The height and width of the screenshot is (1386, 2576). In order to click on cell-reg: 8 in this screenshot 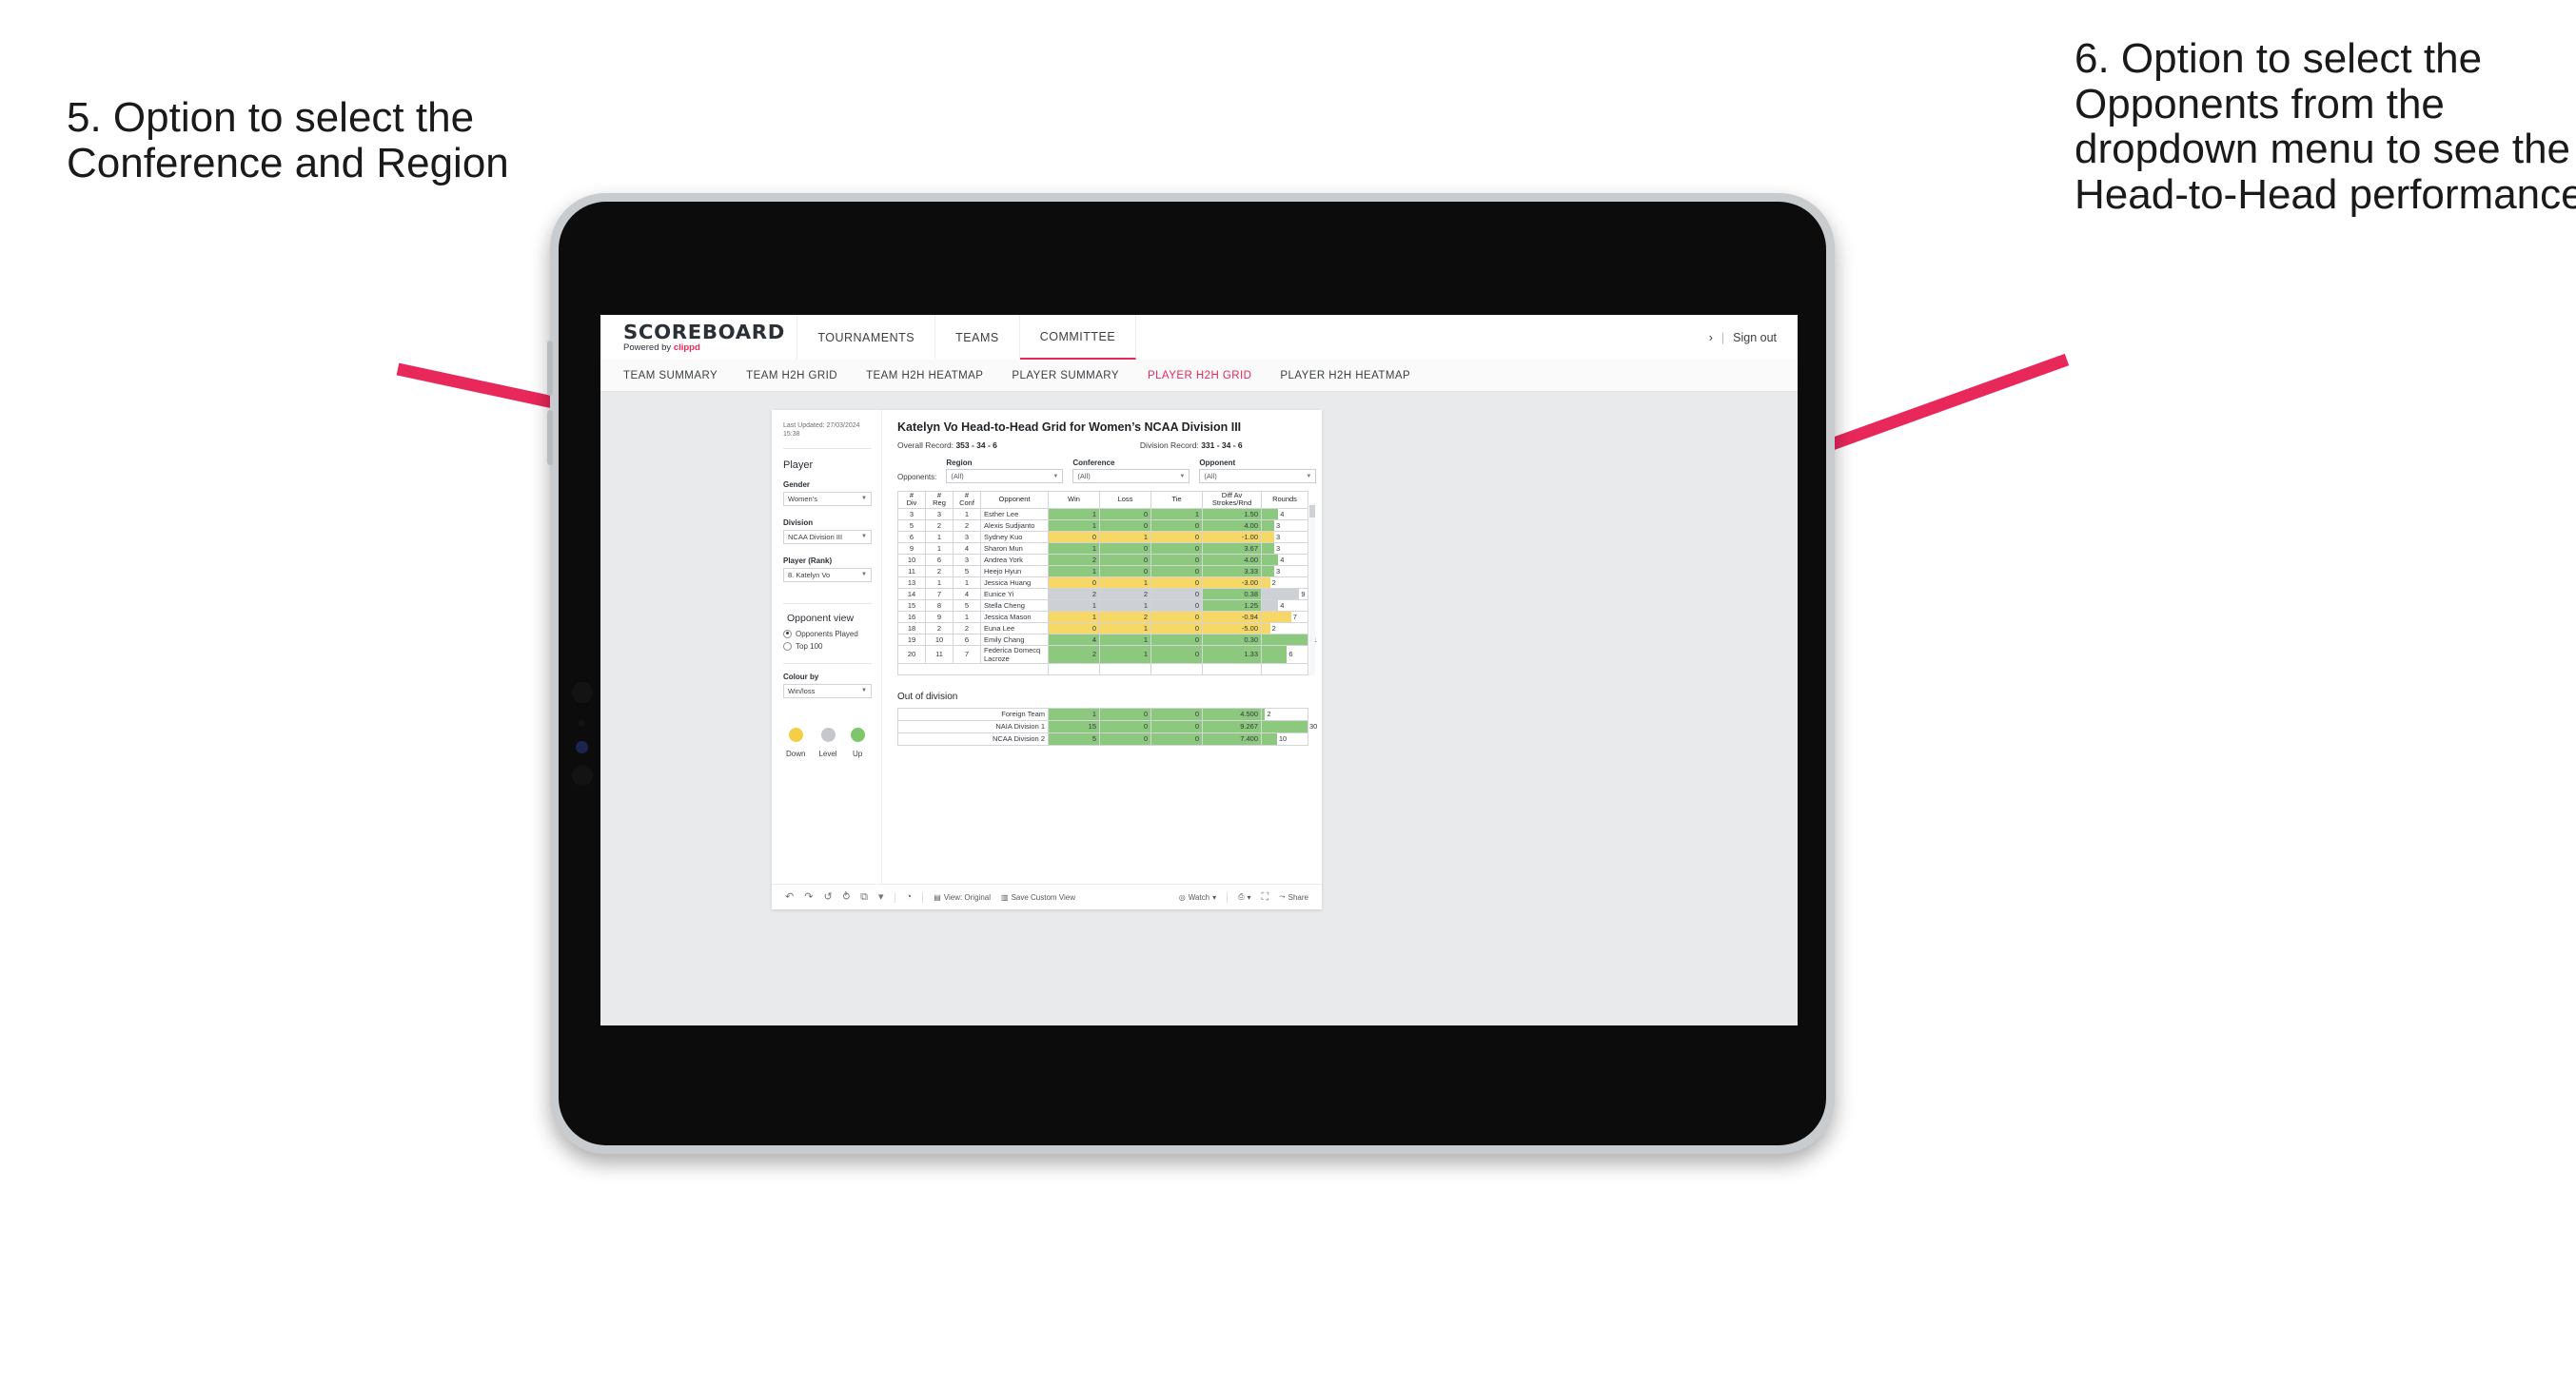, I will do `click(939, 605)`.